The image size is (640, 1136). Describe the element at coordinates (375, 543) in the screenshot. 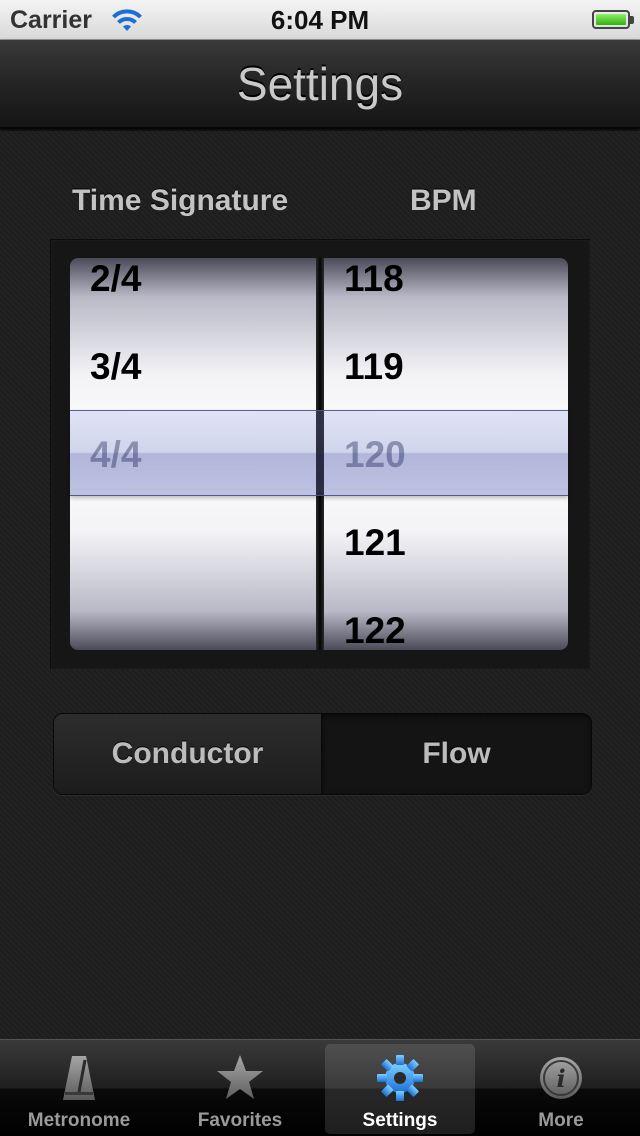

I see `picker-row: 121` at that location.